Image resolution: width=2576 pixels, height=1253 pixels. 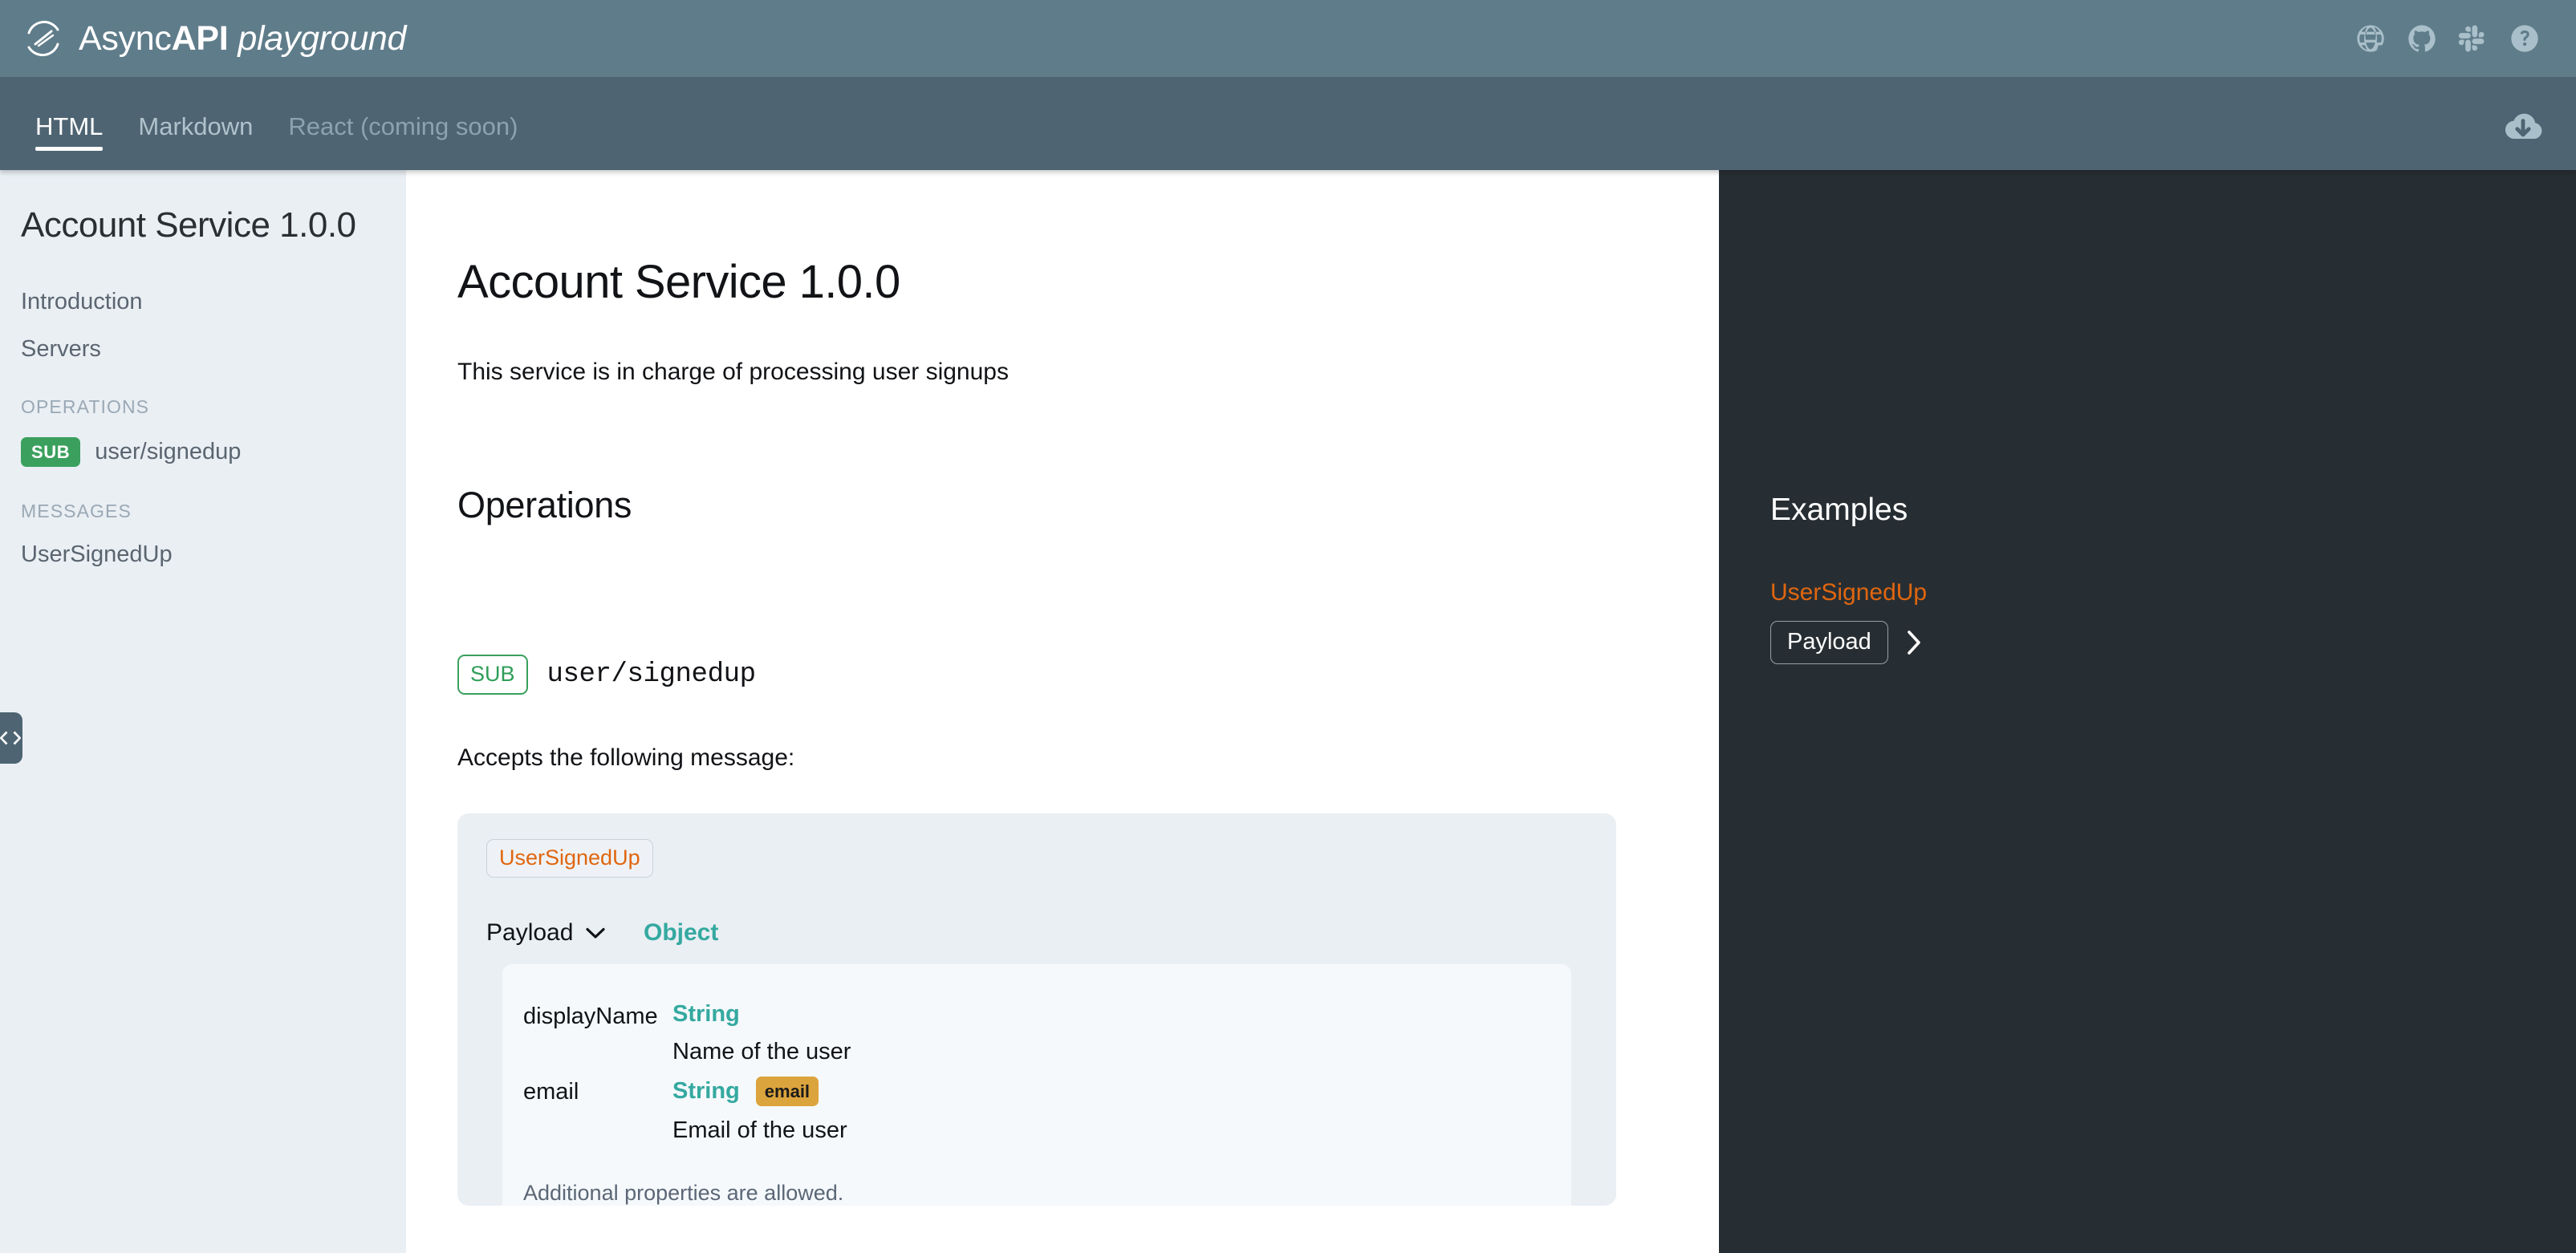 What do you see at coordinates (322, 38) in the screenshot?
I see `brand-playground-text: playground` at bounding box center [322, 38].